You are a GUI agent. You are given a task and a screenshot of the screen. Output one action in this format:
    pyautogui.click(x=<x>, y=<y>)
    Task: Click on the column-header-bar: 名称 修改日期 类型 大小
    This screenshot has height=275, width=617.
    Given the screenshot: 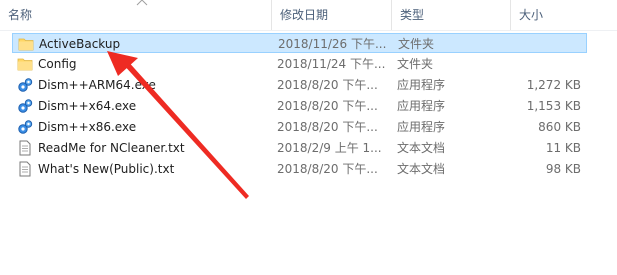 What is the action you would take?
    pyautogui.click(x=308, y=15)
    